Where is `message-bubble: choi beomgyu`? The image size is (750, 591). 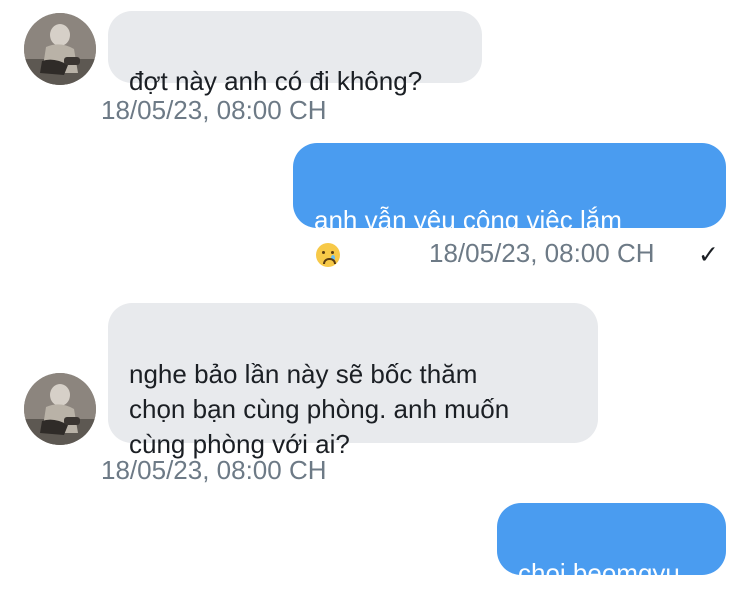 message-bubble: choi beomgyu is located at coordinates (611, 545).